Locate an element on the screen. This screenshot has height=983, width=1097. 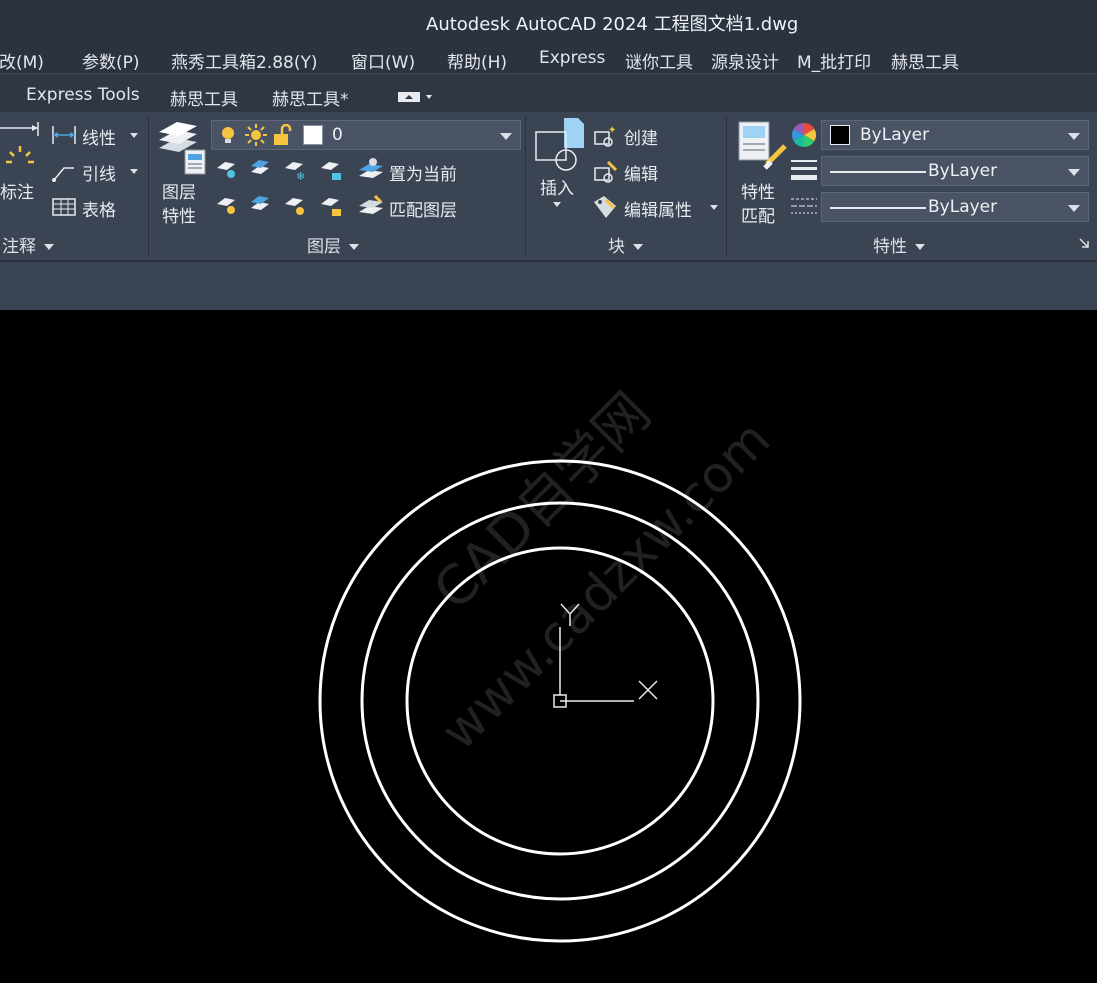
match-layer-icon is located at coordinates (371, 206).